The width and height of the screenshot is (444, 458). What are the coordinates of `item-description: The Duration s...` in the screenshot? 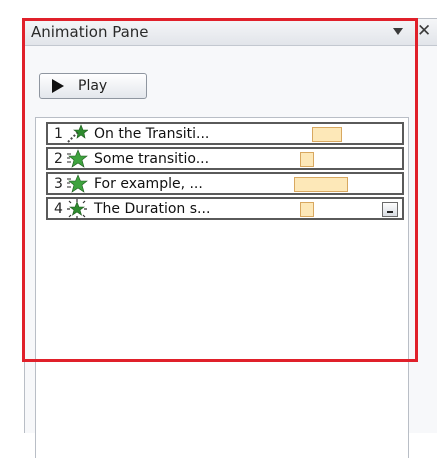 It's located at (152, 209).